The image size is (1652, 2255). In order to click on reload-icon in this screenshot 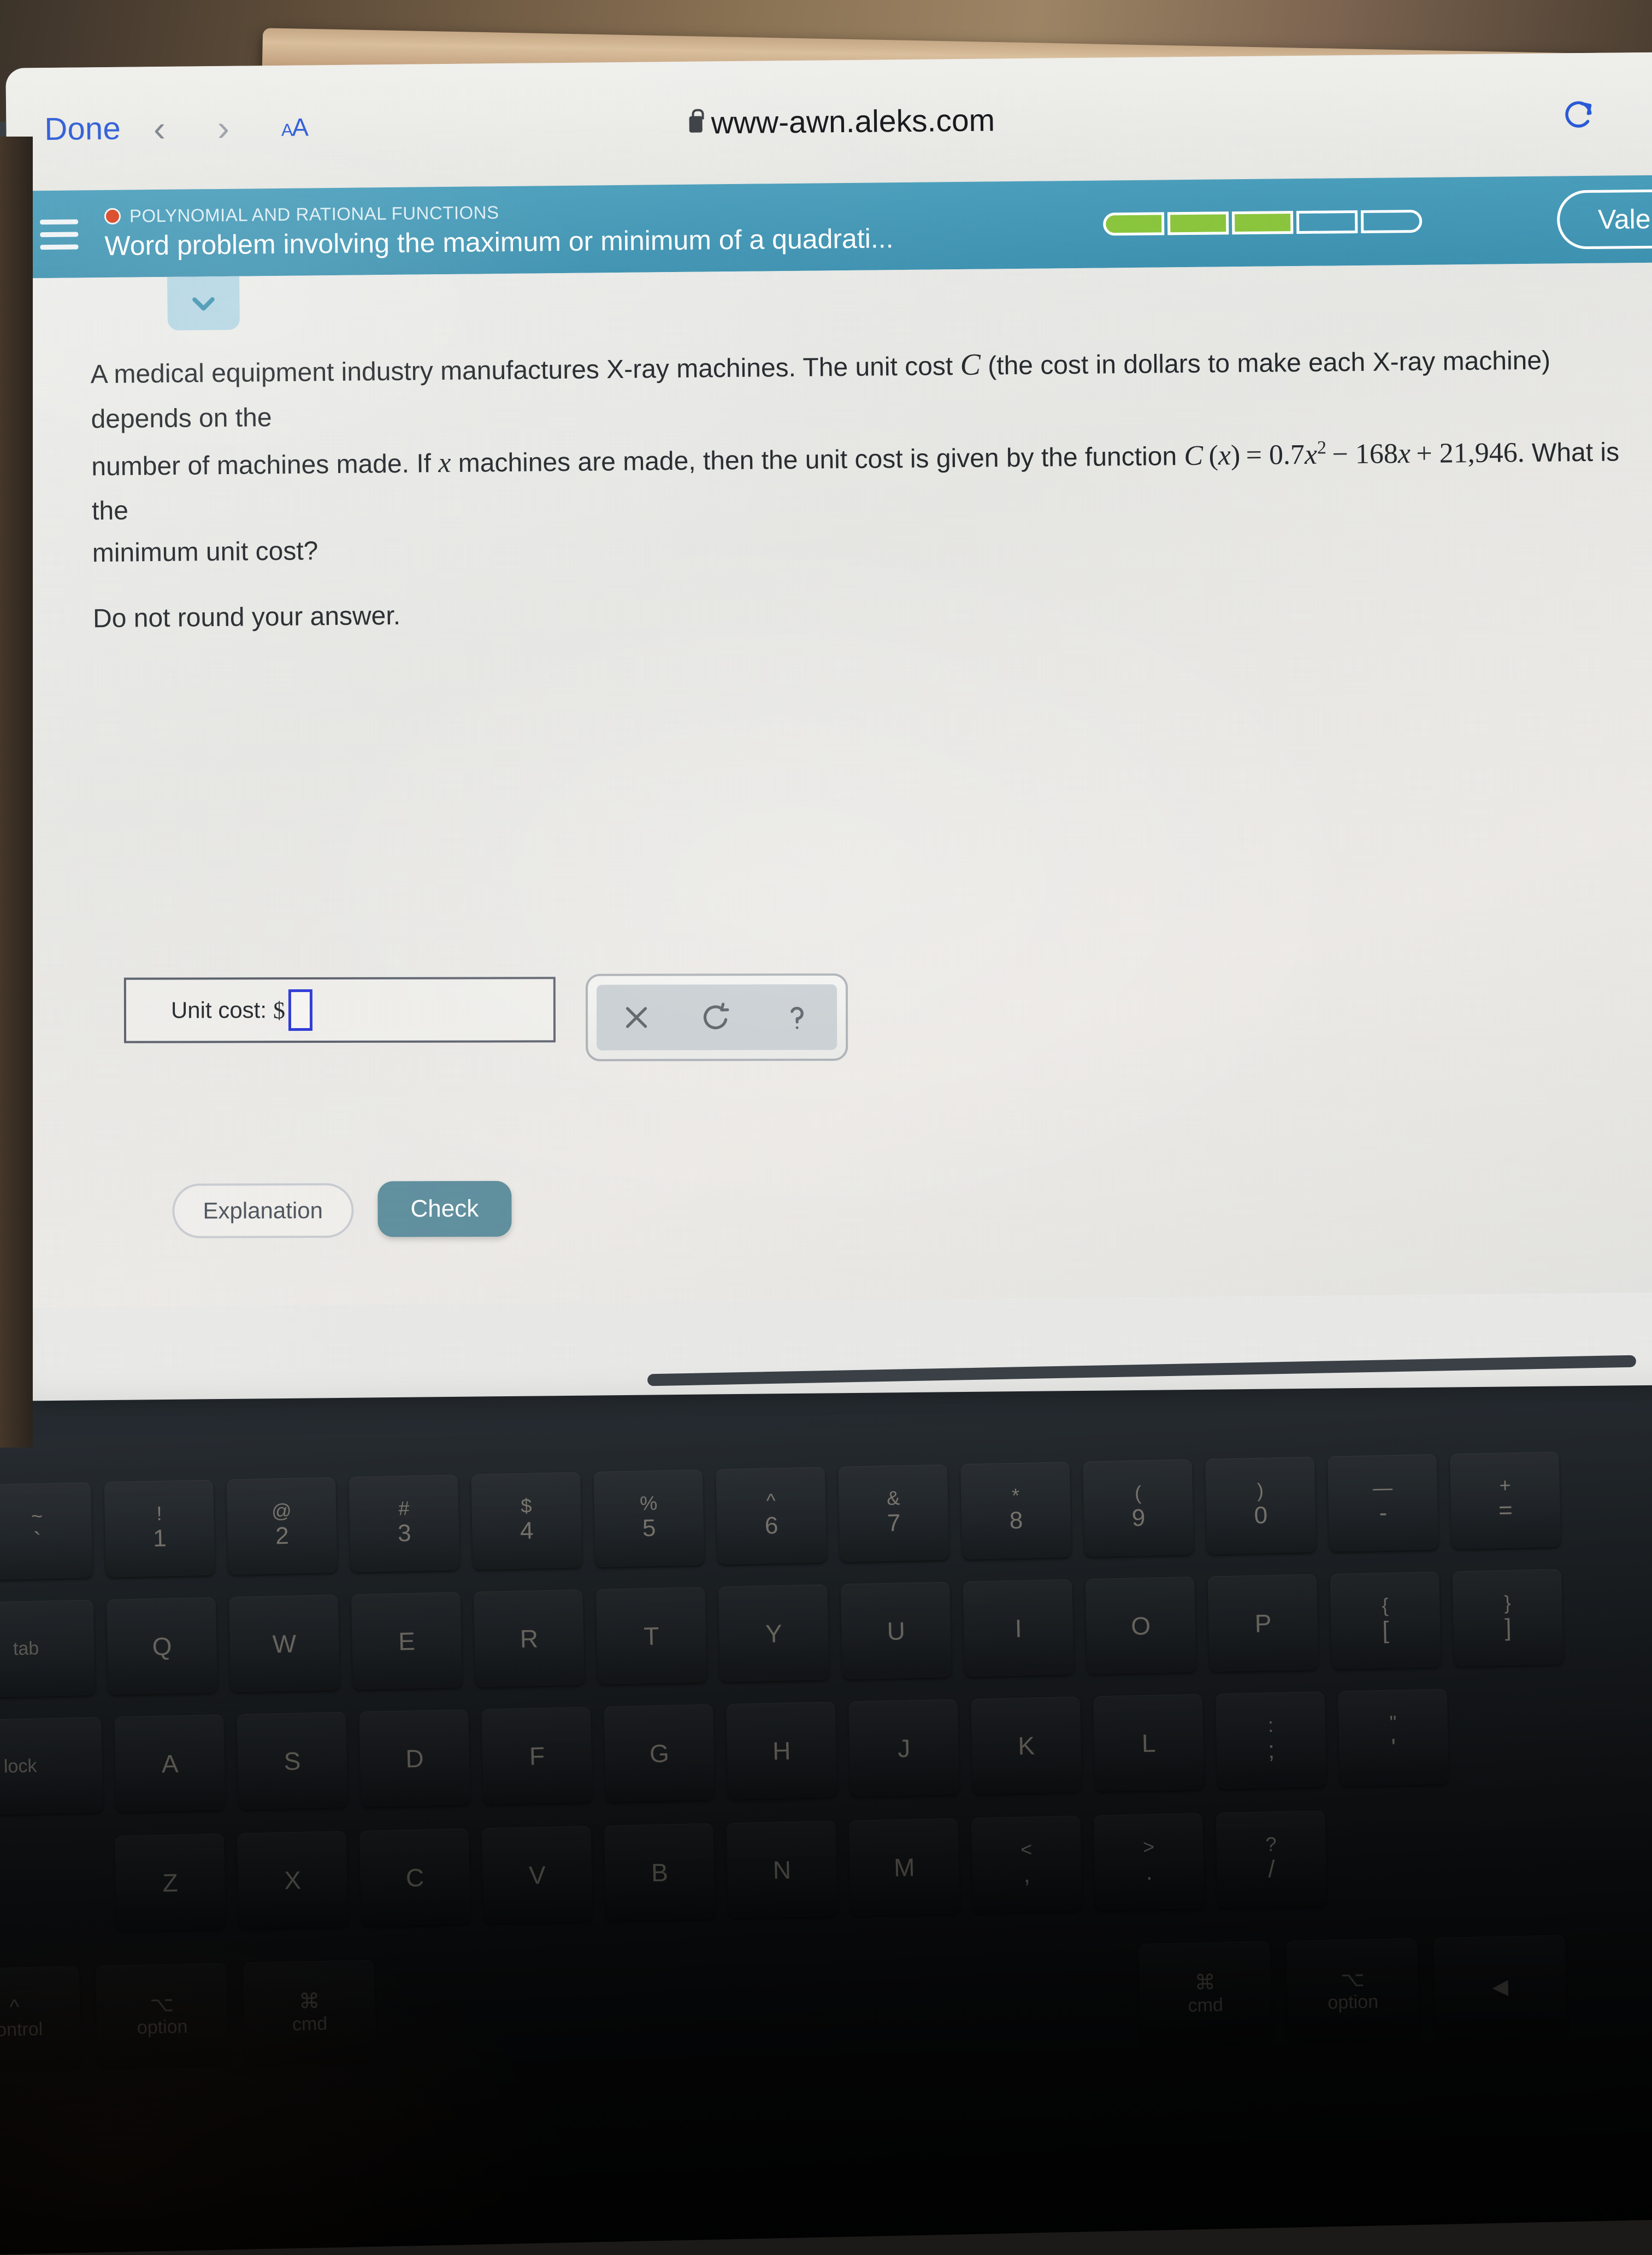, I will do `click(1578, 114)`.